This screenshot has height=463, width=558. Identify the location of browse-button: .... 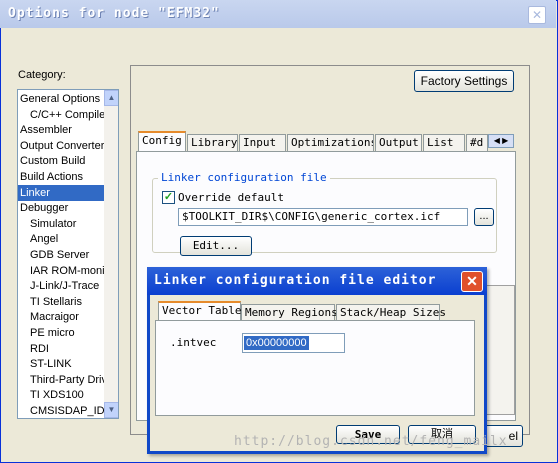
(484, 217).